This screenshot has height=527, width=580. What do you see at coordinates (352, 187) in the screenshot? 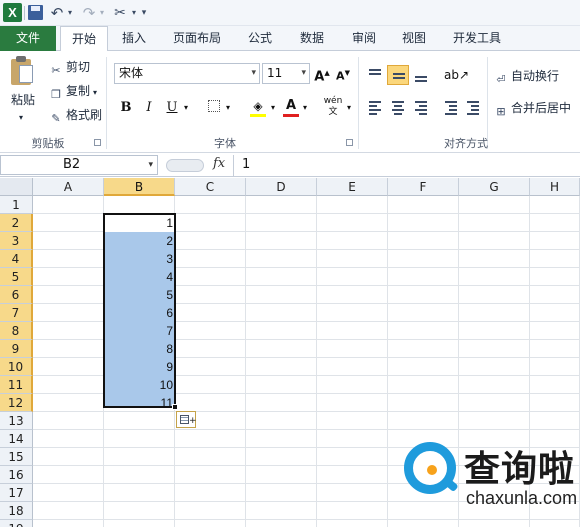
I see `column-header-e: E` at bounding box center [352, 187].